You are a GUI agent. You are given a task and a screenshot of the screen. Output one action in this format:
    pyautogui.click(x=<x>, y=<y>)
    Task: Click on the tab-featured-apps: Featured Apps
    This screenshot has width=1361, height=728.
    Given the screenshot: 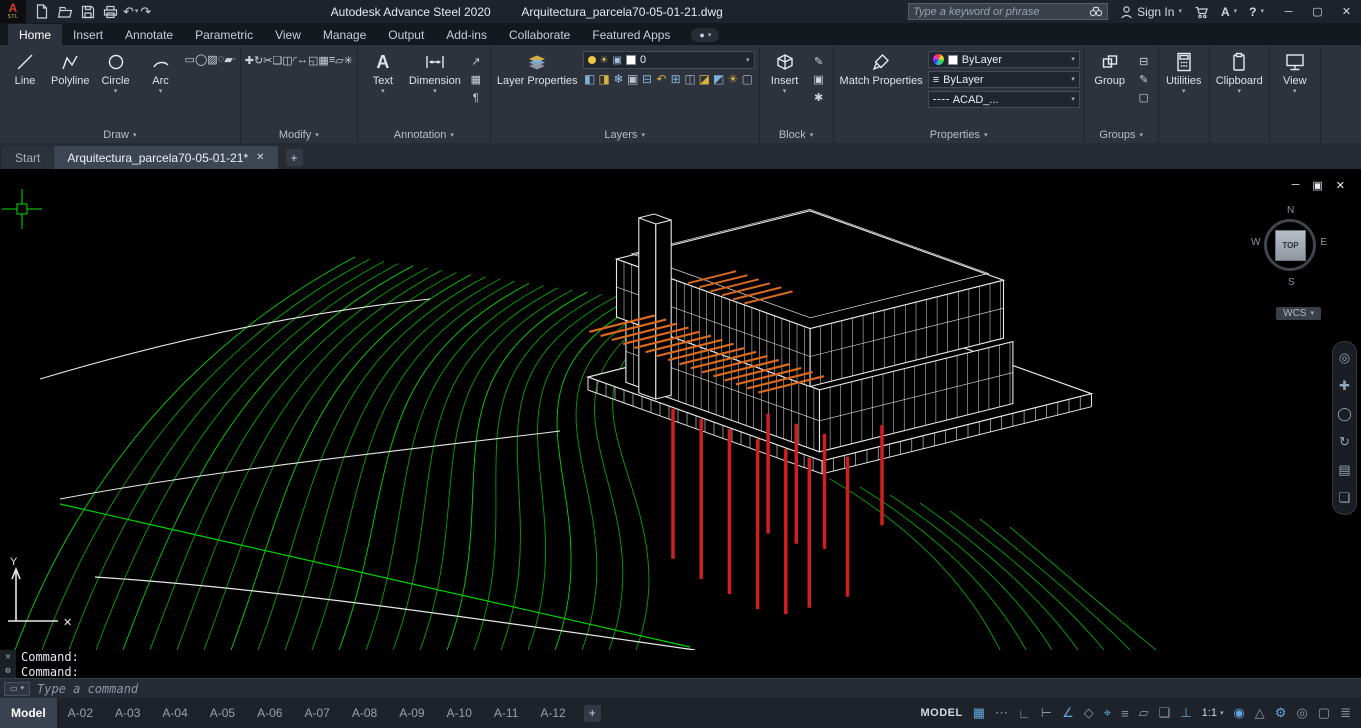 What is the action you would take?
    pyautogui.click(x=631, y=34)
    